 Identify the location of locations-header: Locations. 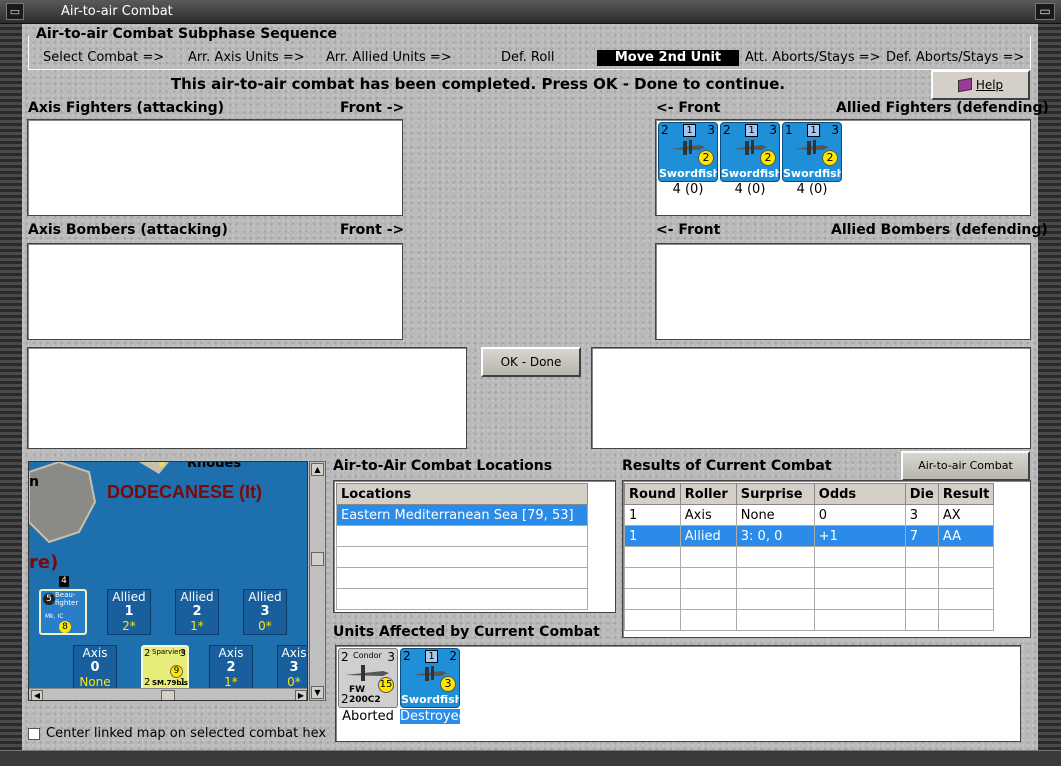
(462, 494).